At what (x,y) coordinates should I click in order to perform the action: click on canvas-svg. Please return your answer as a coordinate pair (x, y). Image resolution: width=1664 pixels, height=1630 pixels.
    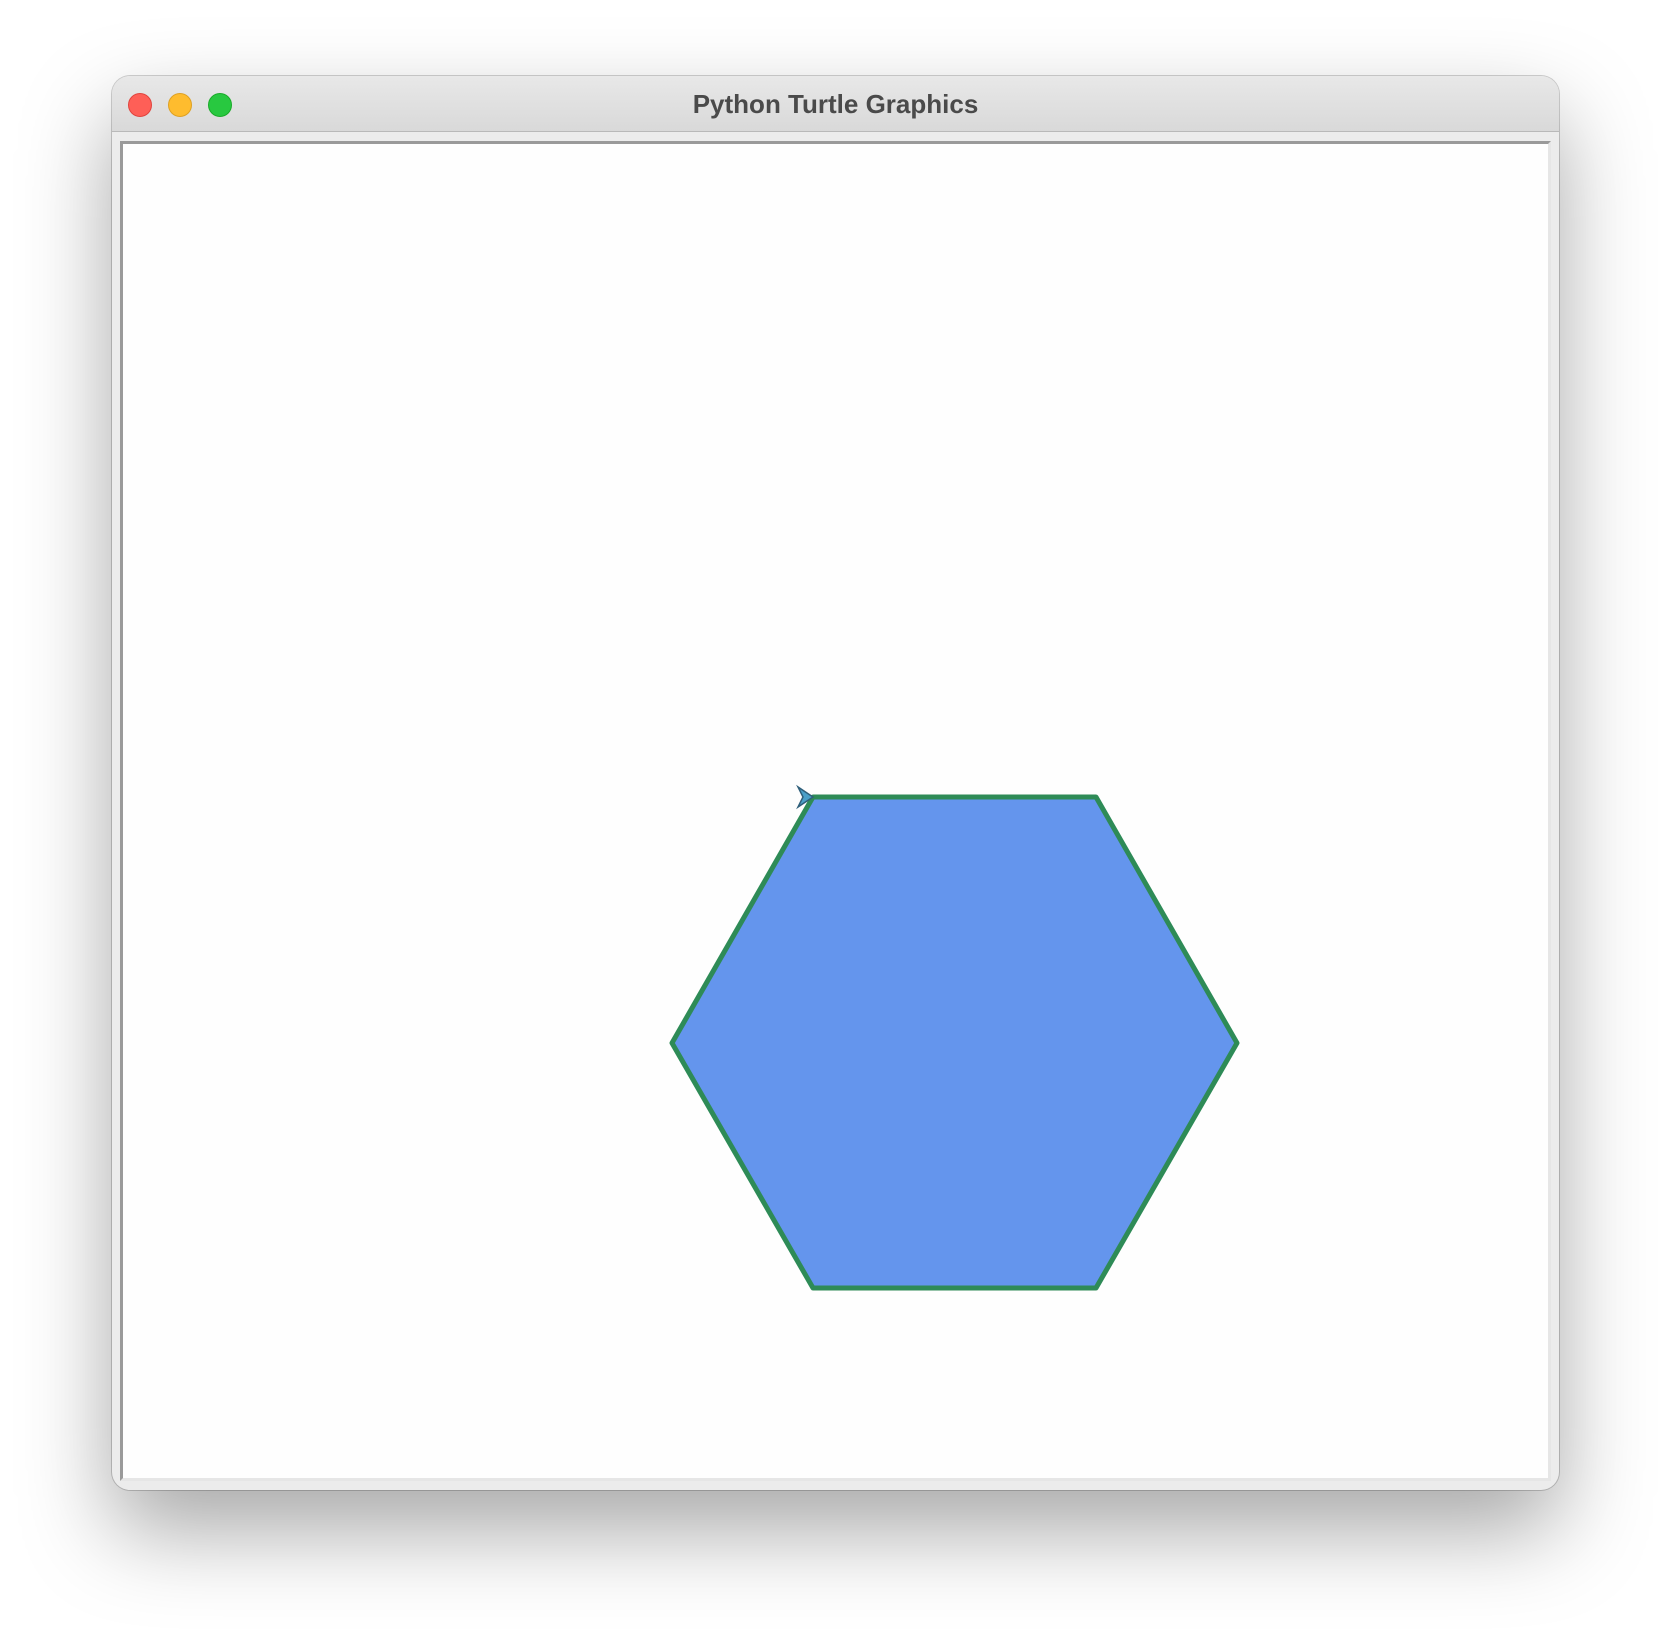
    Looking at the image, I should click on (954, 1037).